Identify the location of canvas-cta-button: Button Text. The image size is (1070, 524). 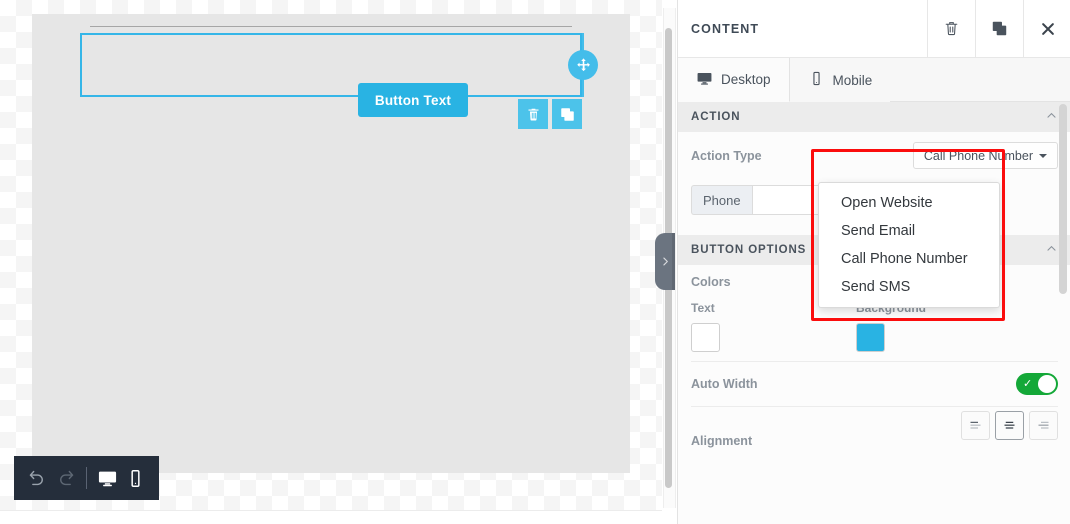
(413, 100).